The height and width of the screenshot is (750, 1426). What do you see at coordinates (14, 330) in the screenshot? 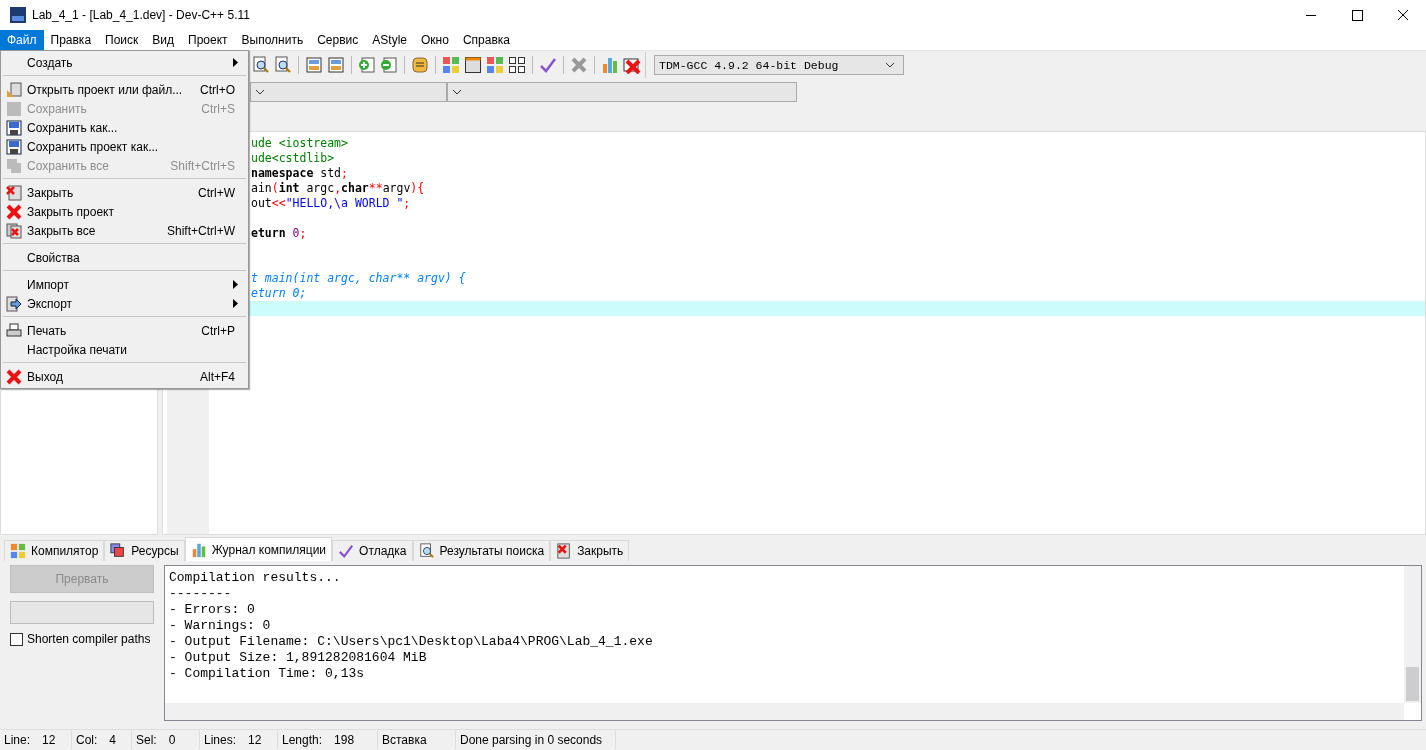
I see `printer-icon` at bounding box center [14, 330].